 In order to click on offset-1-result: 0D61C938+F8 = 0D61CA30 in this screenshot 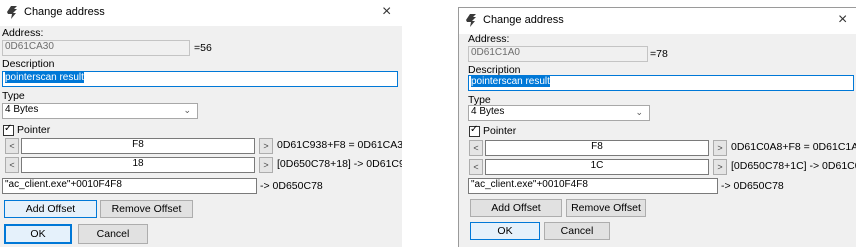, I will do `click(339, 145)`.